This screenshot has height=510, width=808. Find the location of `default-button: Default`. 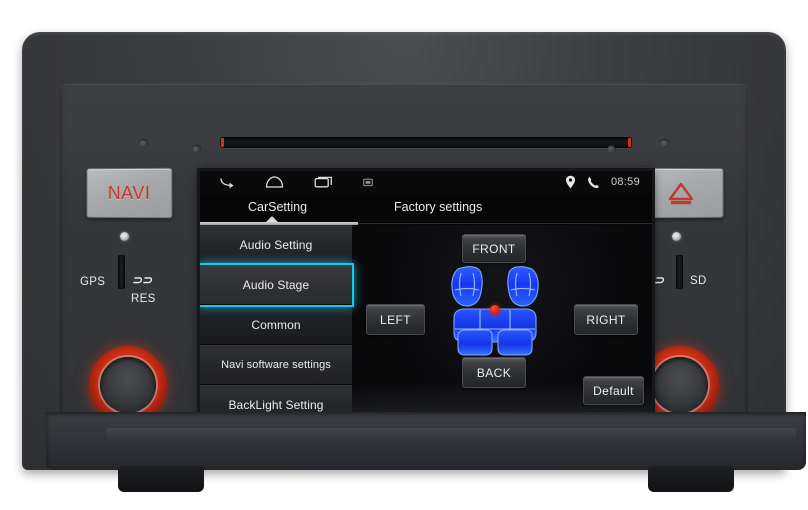

default-button: Default is located at coordinates (613, 390).